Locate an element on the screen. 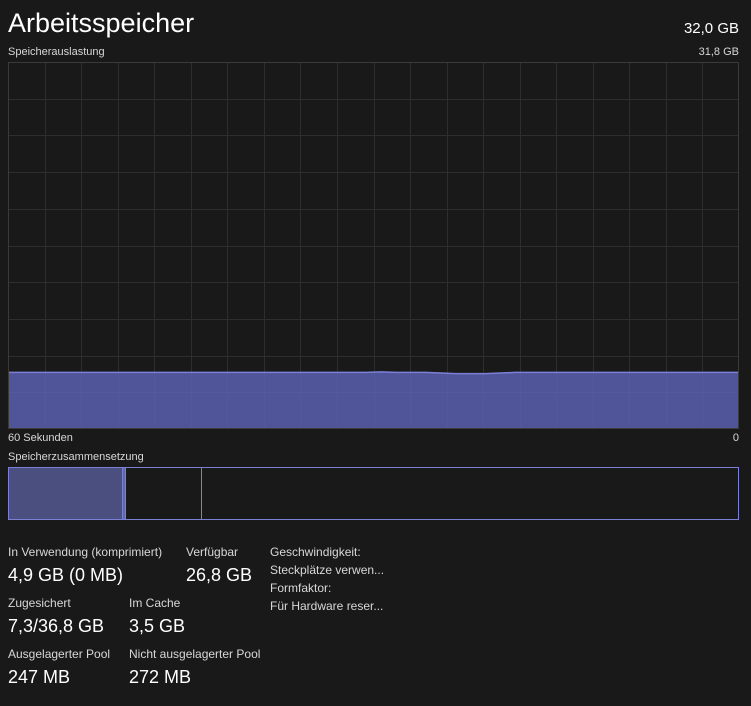 The height and width of the screenshot is (706, 751). usage-graph-label: Speicherauslastung is located at coordinates (56, 52).